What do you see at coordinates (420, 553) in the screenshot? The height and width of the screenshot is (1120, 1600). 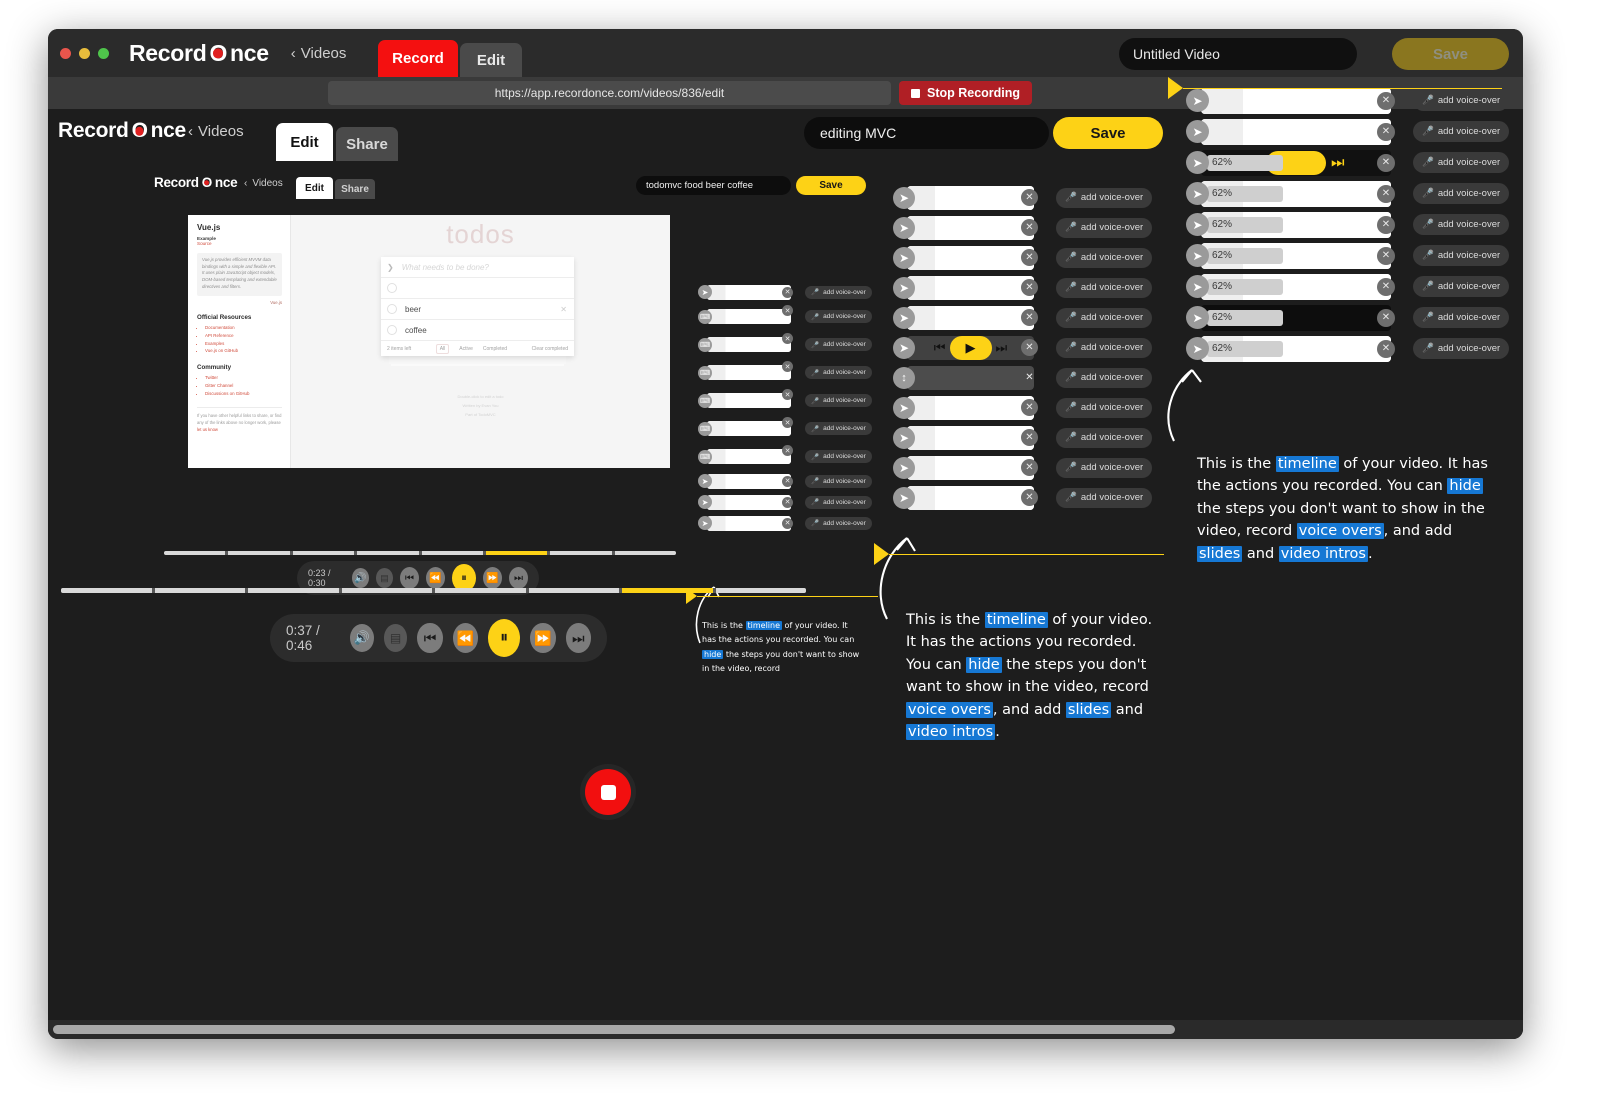 I see `inner-scrub-bar` at bounding box center [420, 553].